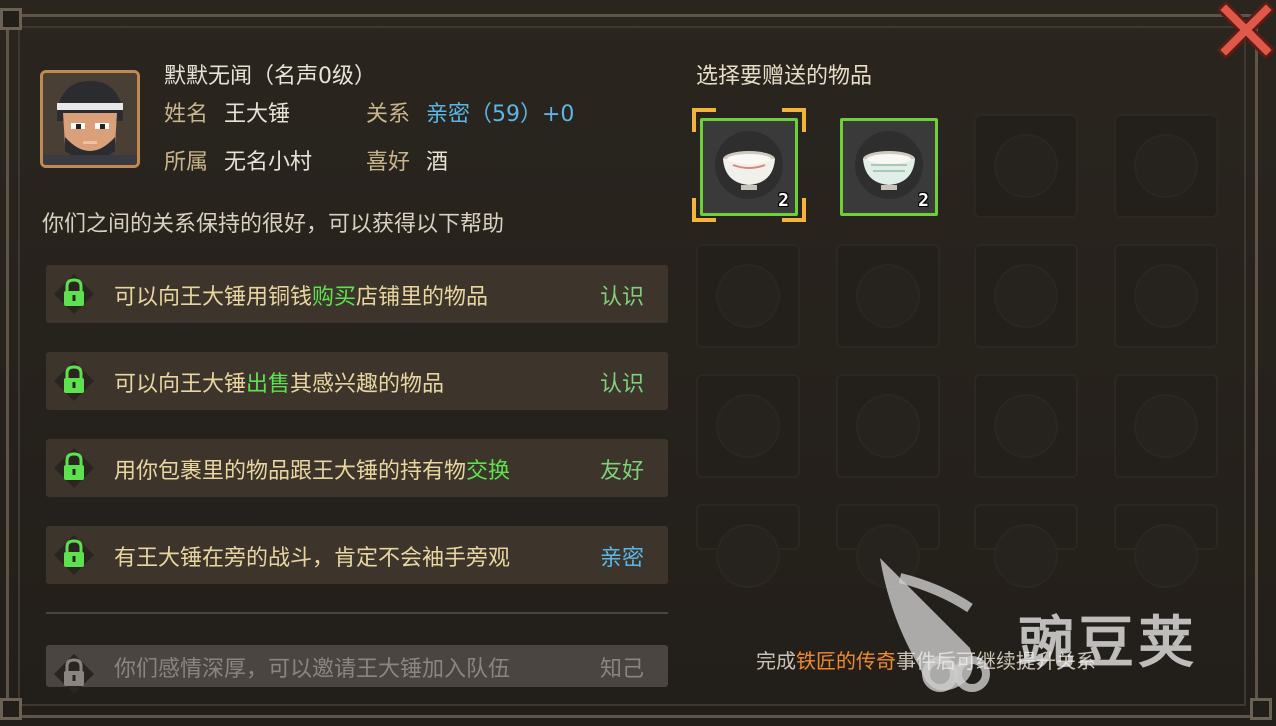 This screenshot has height=726, width=1276. Describe the element at coordinates (500, 114) in the screenshot. I see `relation-value: 亲密（59）+0` at that location.